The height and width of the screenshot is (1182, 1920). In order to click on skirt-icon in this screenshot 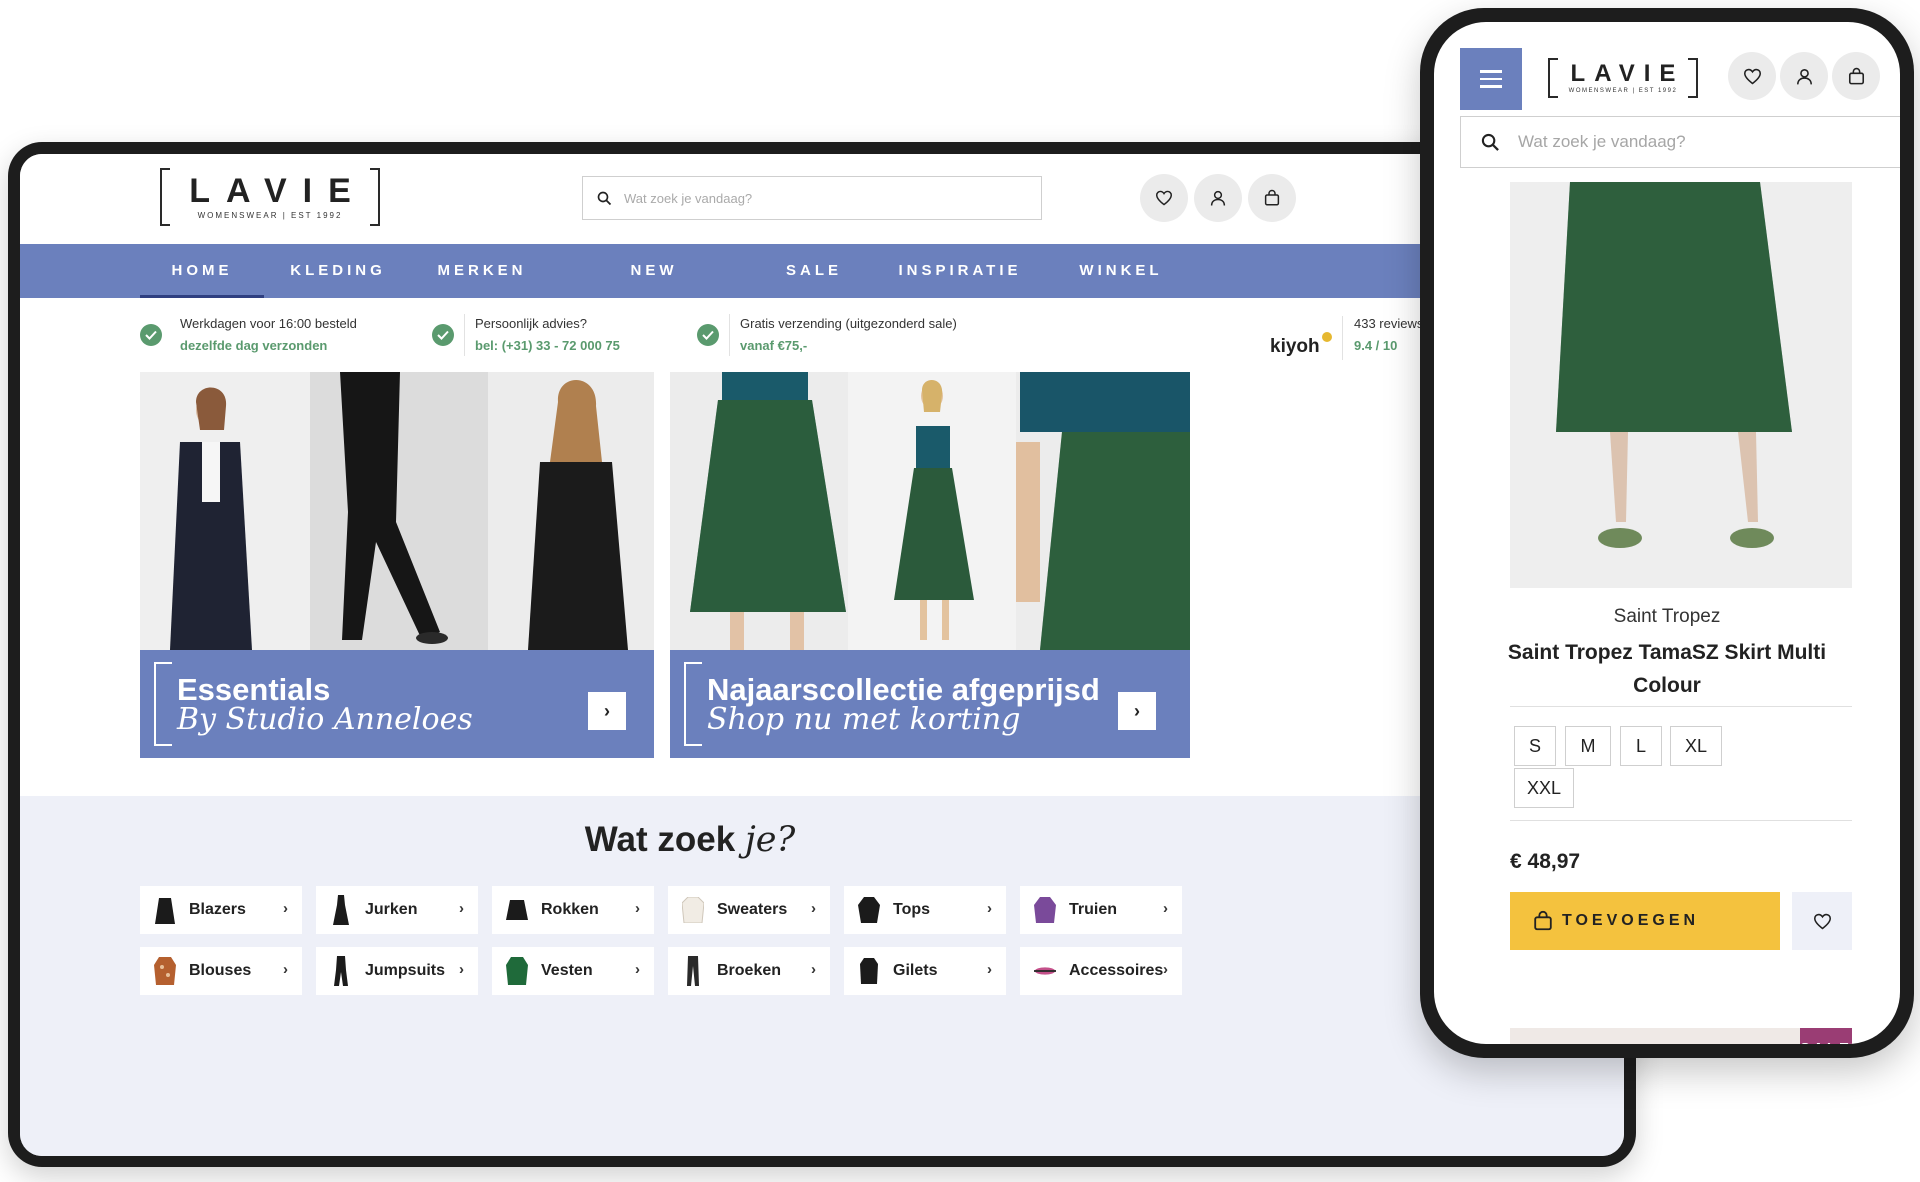, I will do `click(517, 910)`.